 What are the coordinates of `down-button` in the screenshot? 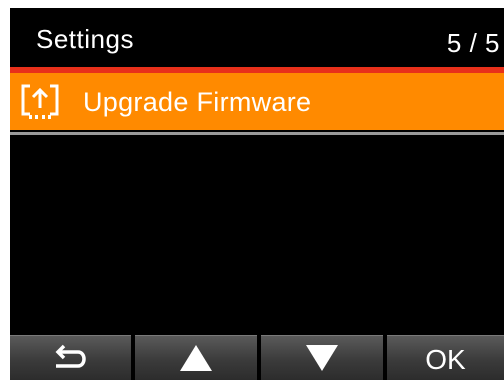 It's located at (322, 357).